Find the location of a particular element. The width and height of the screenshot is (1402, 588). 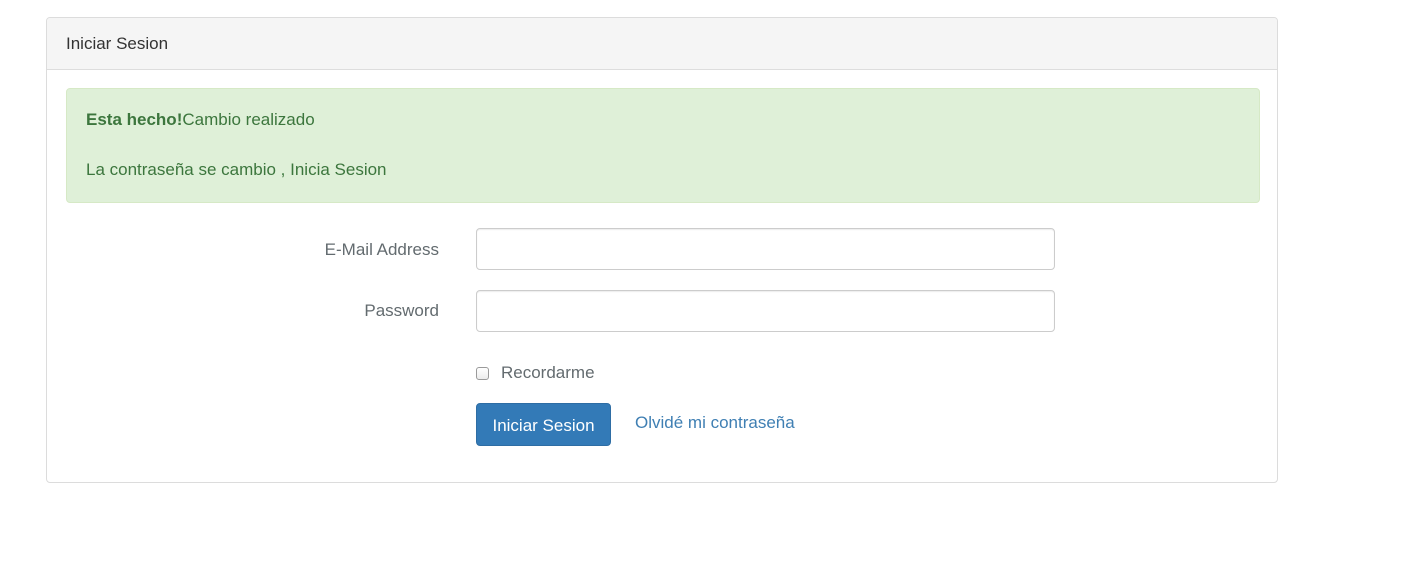

remember-me-checkbox is located at coordinates (482, 373).